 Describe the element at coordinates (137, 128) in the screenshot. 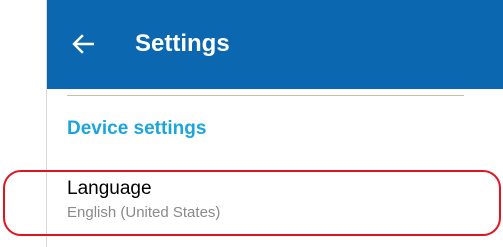

I see `section-header-device-settings: Device settings` at that location.